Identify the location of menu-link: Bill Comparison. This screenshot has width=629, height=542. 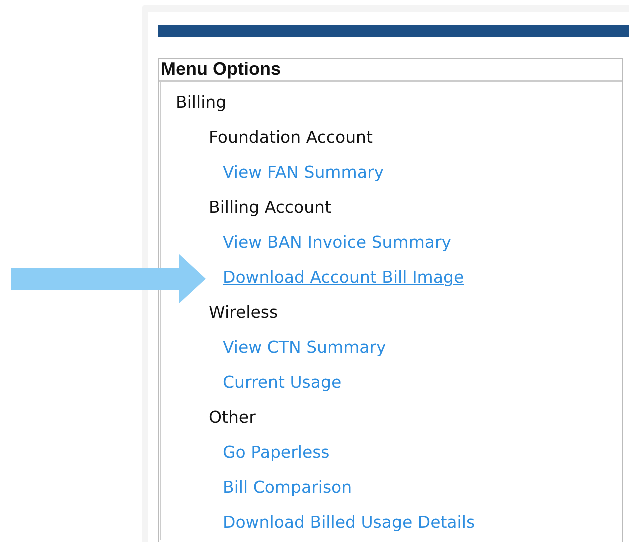
(287, 487).